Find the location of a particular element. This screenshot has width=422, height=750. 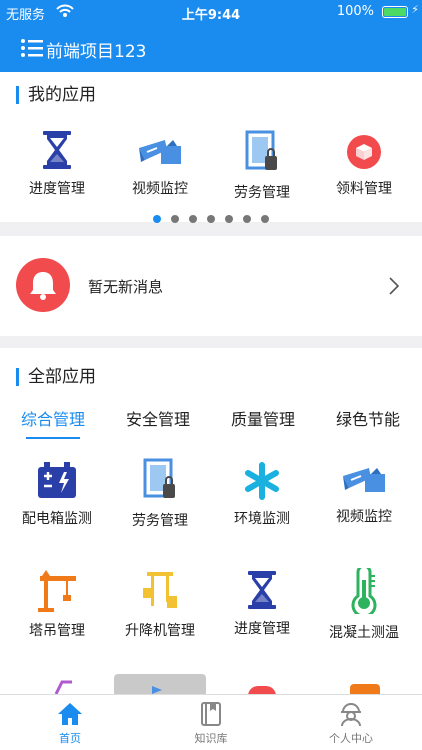

app-label: 升降机管理 is located at coordinates (160, 631).